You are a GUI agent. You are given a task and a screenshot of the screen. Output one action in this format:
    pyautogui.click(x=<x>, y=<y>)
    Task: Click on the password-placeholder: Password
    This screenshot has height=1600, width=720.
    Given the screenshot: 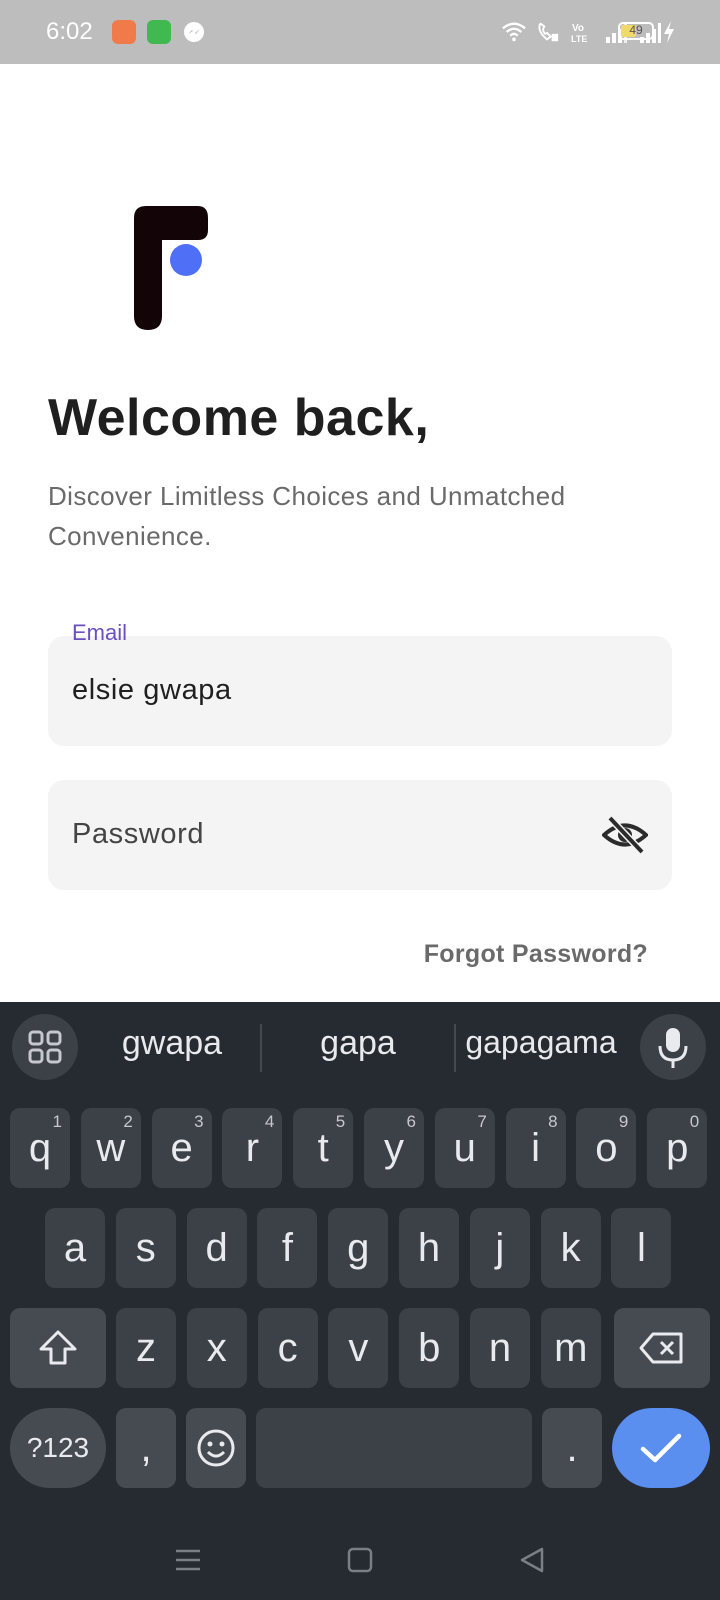 What is the action you would take?
    pyautogui.click(x=138, y=834)
    